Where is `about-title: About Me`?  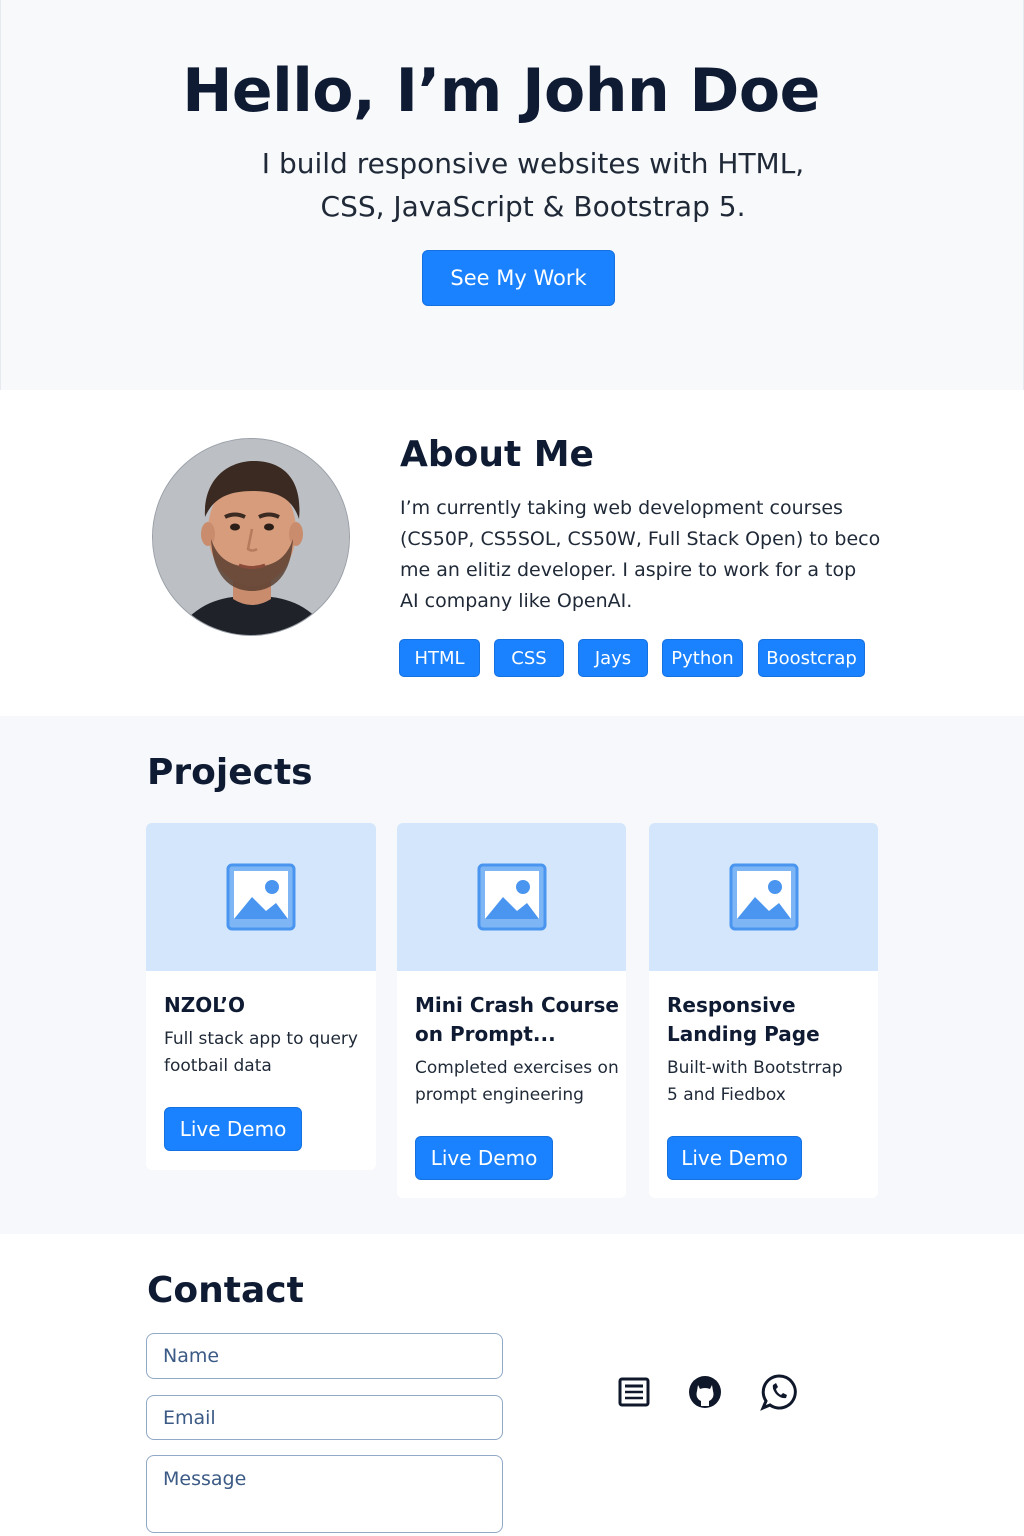
about-title: About Me is located at coordinates (497, 454).